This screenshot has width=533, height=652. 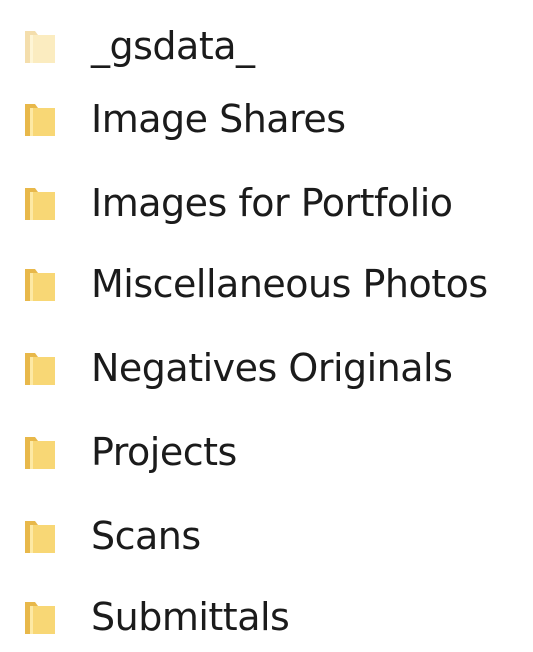 What do you see at coordinates (218, 119) in the screenshot?
I see `folder-label: Image Shares` at bounding box center [218, 119].